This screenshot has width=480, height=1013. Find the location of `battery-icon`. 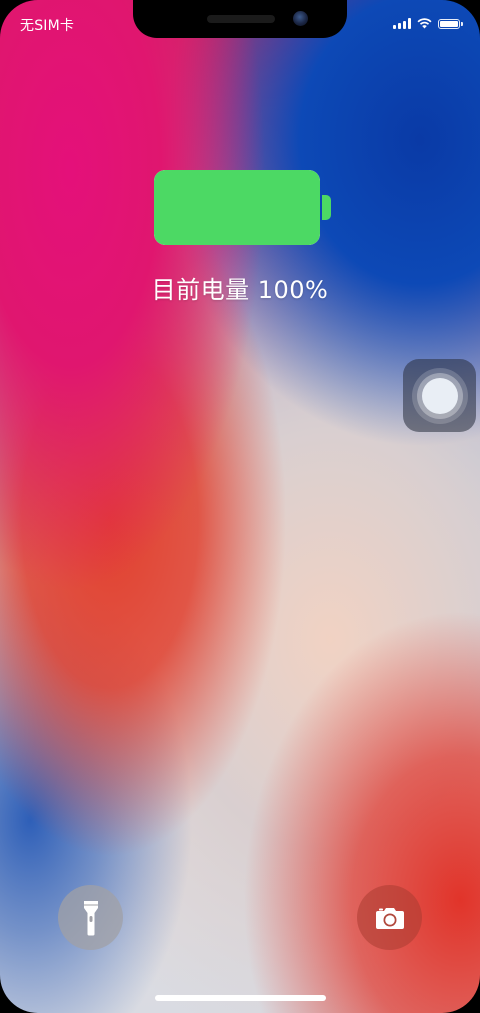

battery-icon is located at coordinates (450, 23).